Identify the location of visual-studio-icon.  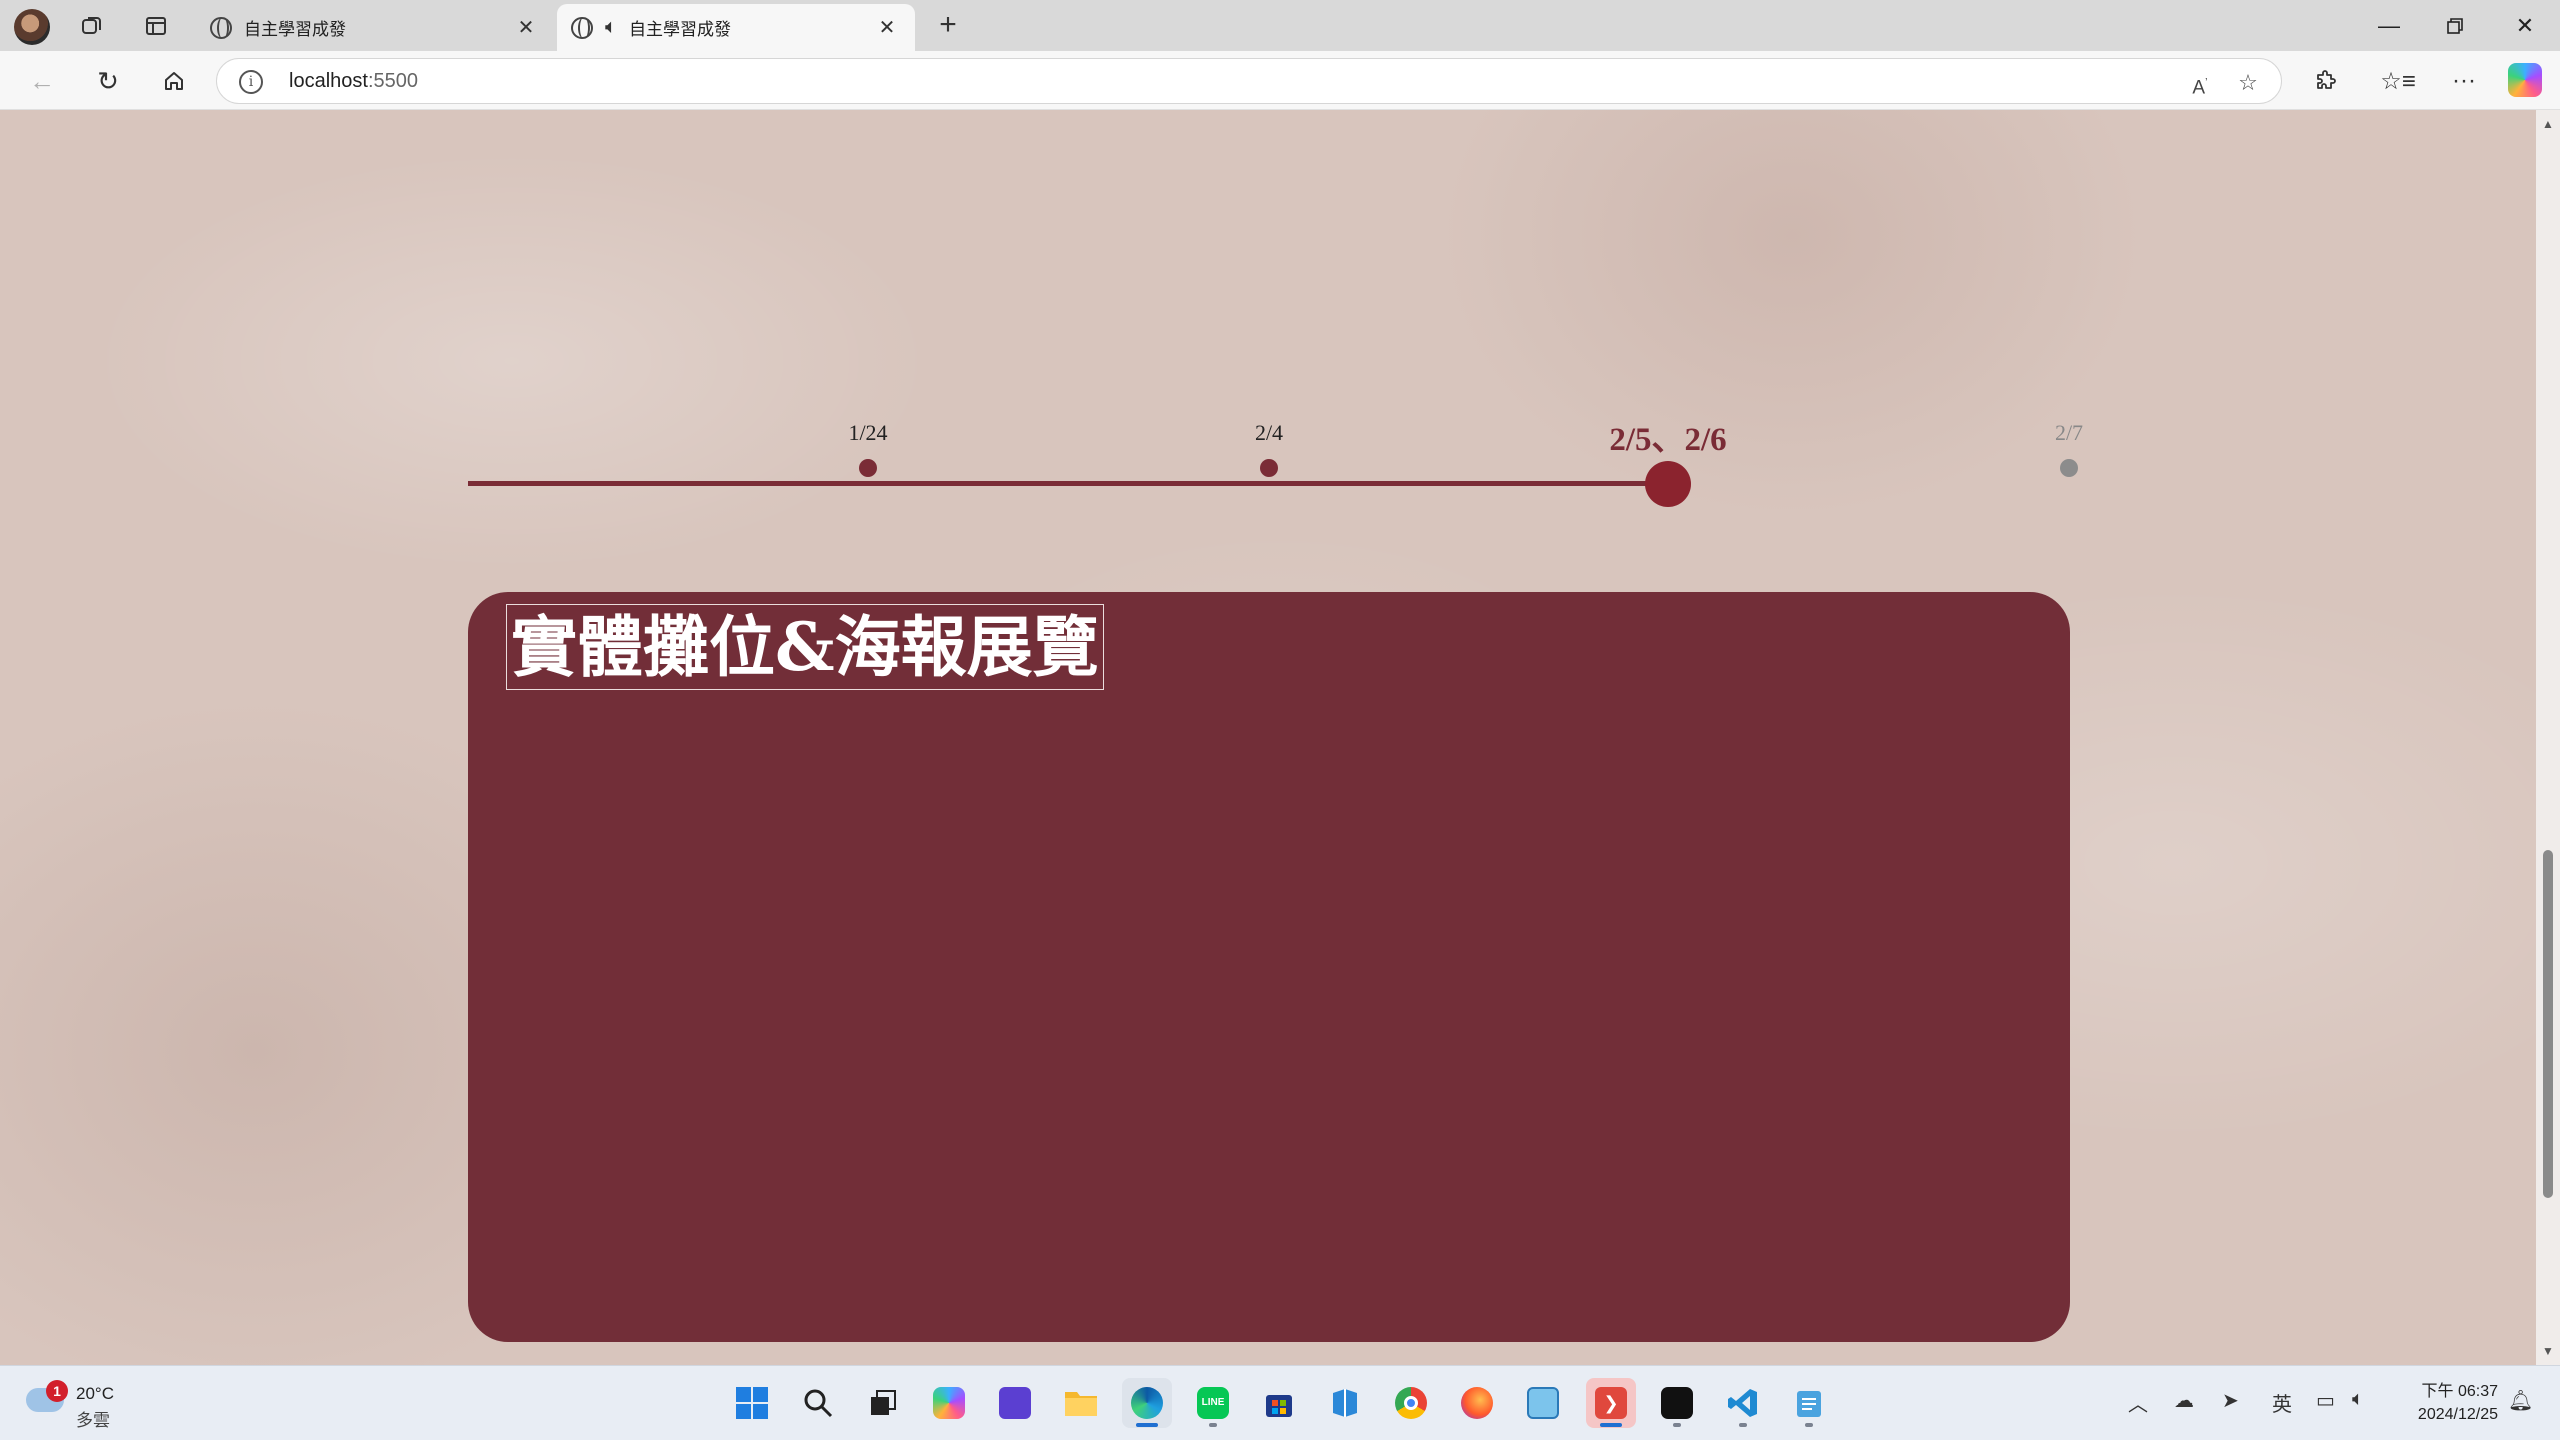
(1015, 1403).